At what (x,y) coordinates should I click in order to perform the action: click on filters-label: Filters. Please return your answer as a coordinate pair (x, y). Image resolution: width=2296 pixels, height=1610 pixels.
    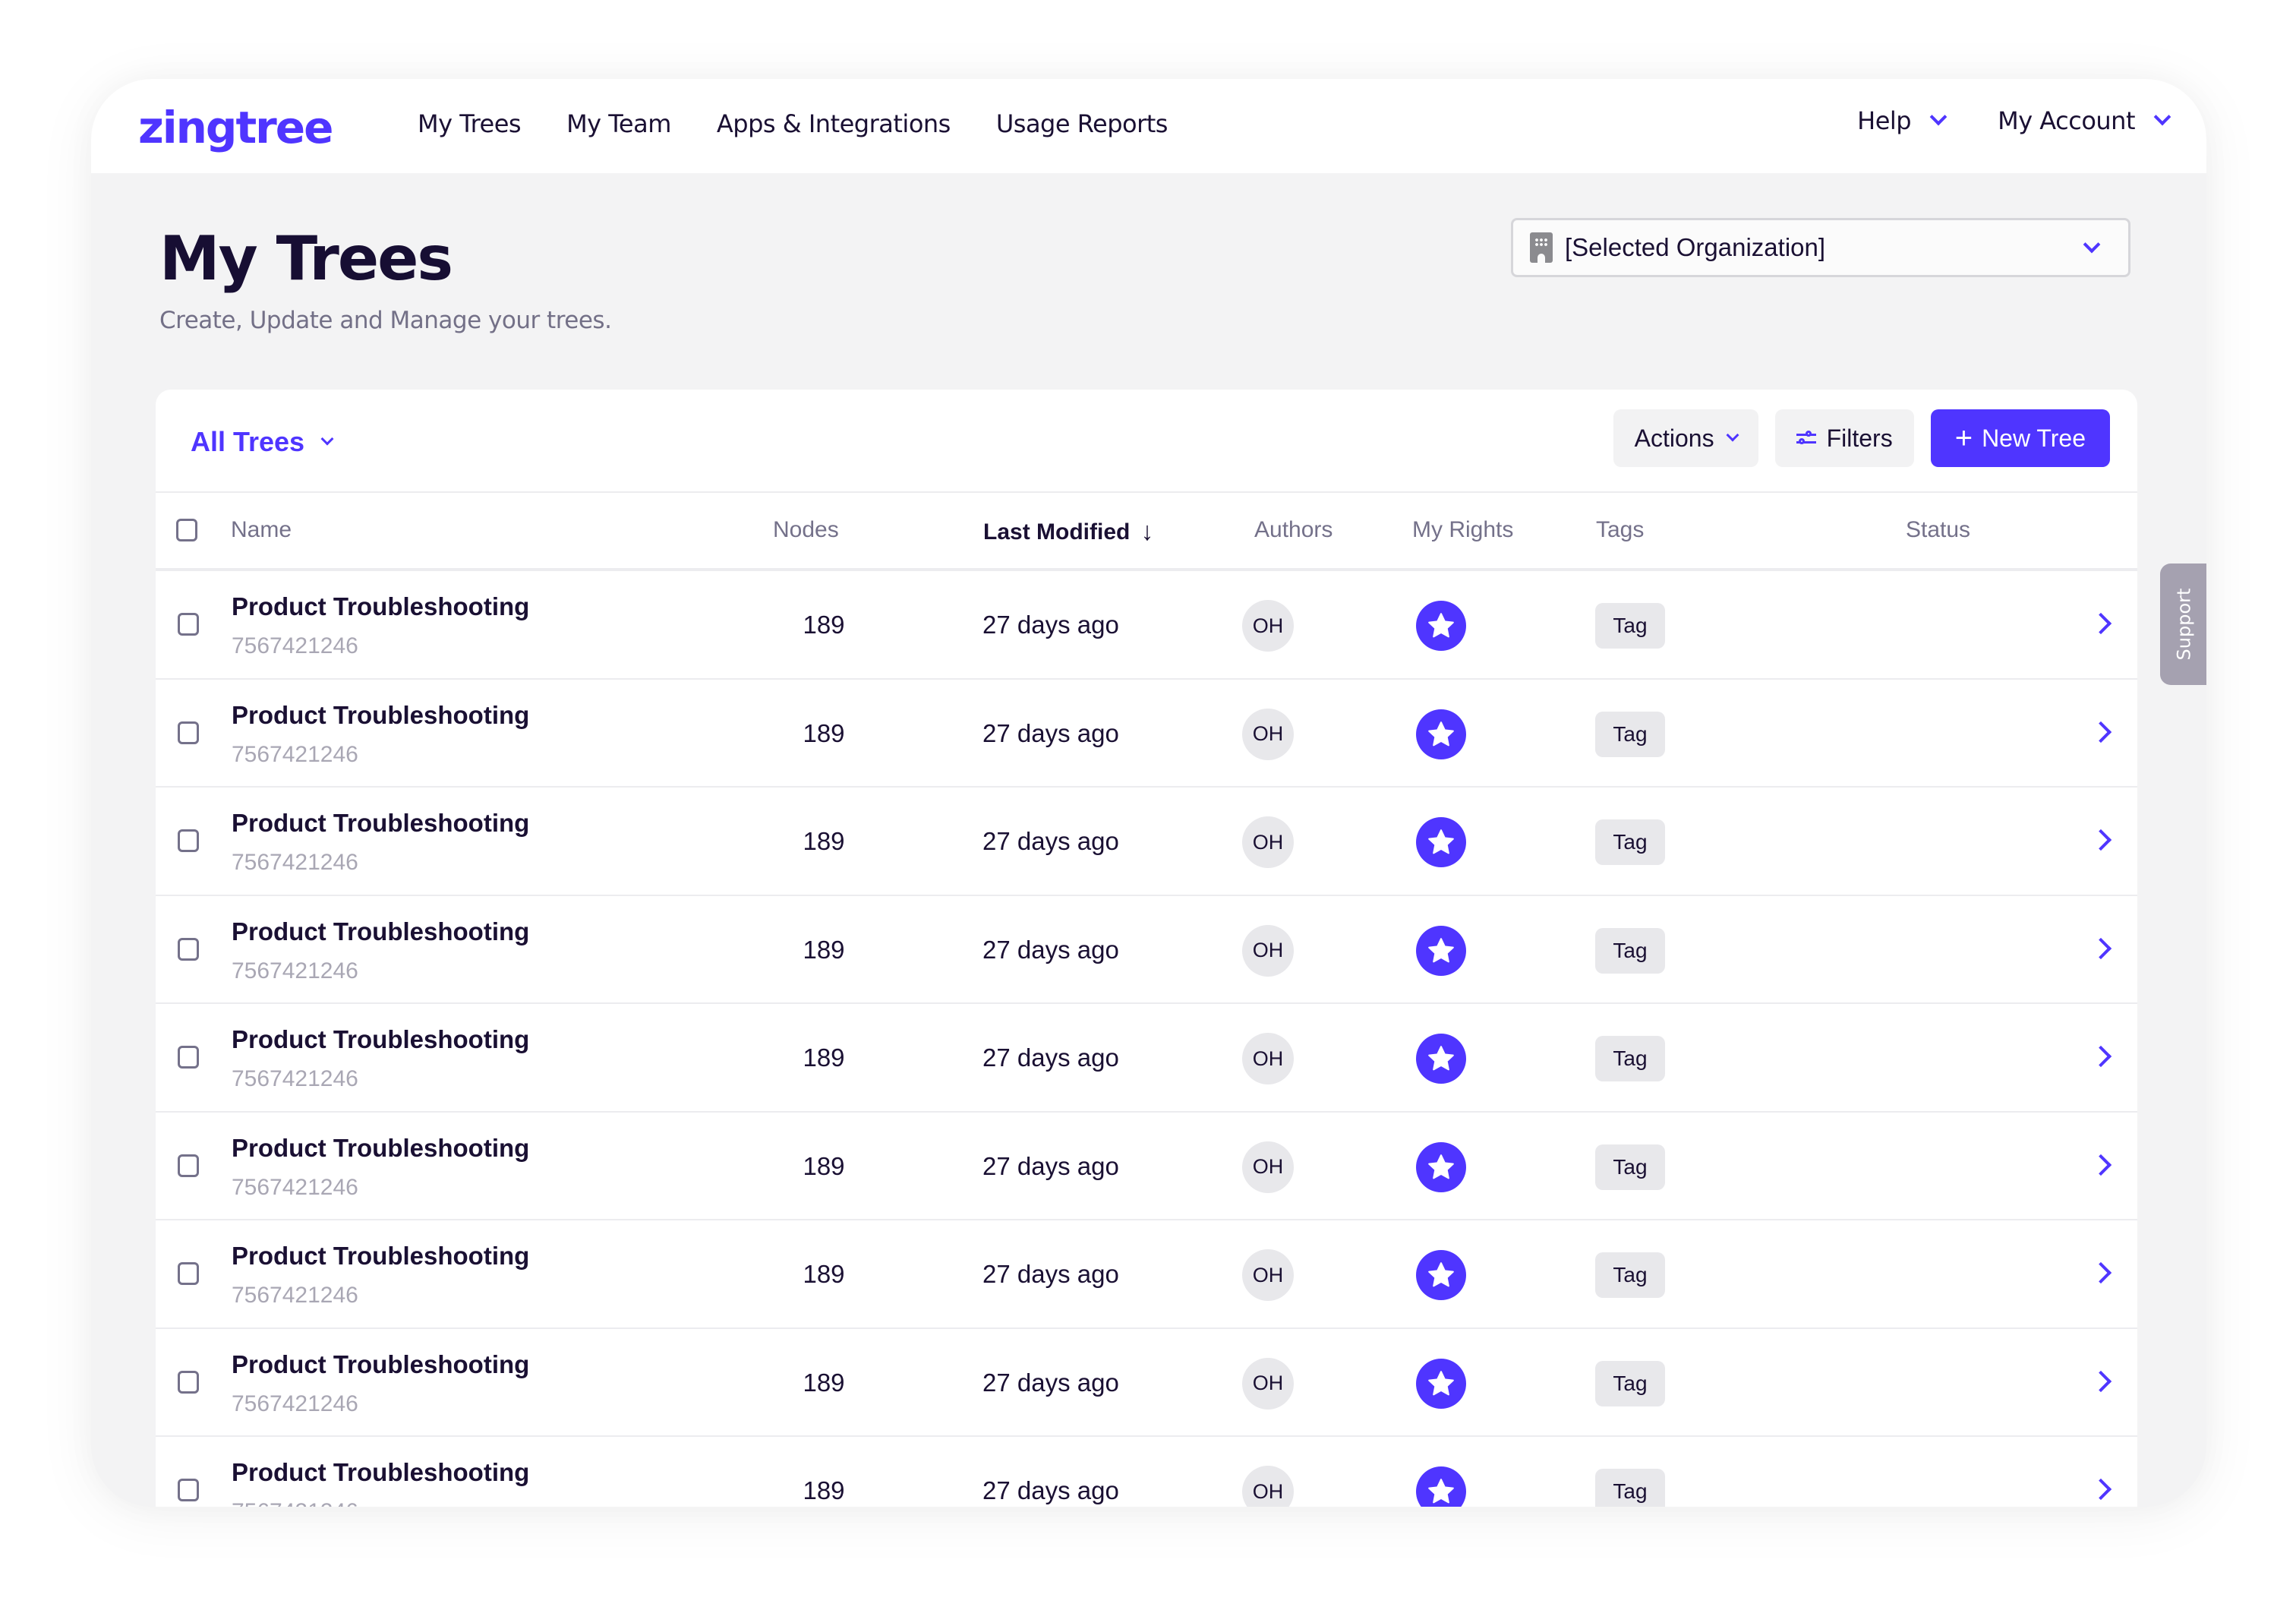
    Looking at the image, I should click on (1859, 438).